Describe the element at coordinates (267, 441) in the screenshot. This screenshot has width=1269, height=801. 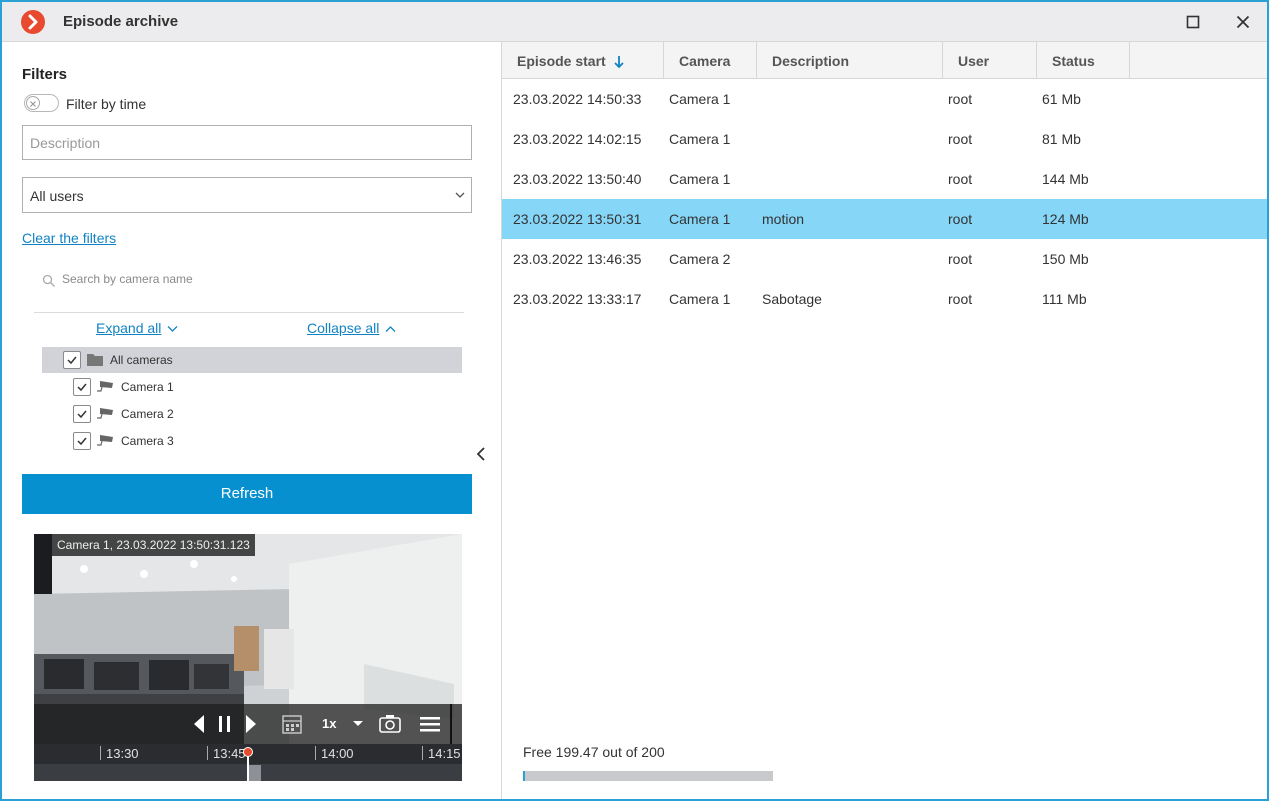
I see `tree-item-camera-3: Camera 3` at that location.